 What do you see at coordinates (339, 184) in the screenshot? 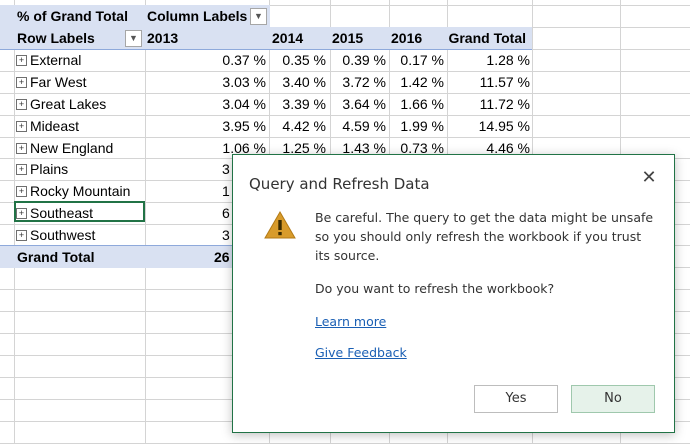
I see `dialog-title: Query and Refresh Data` at bounding box center [339, 184].